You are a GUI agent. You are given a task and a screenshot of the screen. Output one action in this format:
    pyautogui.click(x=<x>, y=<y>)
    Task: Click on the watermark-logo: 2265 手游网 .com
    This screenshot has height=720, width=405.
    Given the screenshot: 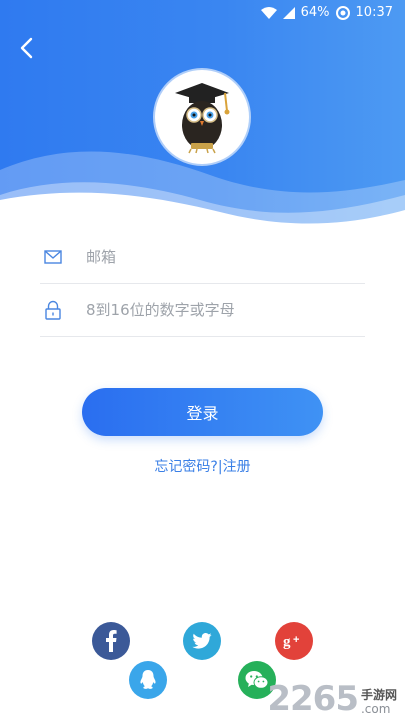 What is the action you would take?
    pyautogui.click(x=332, y=699)
    